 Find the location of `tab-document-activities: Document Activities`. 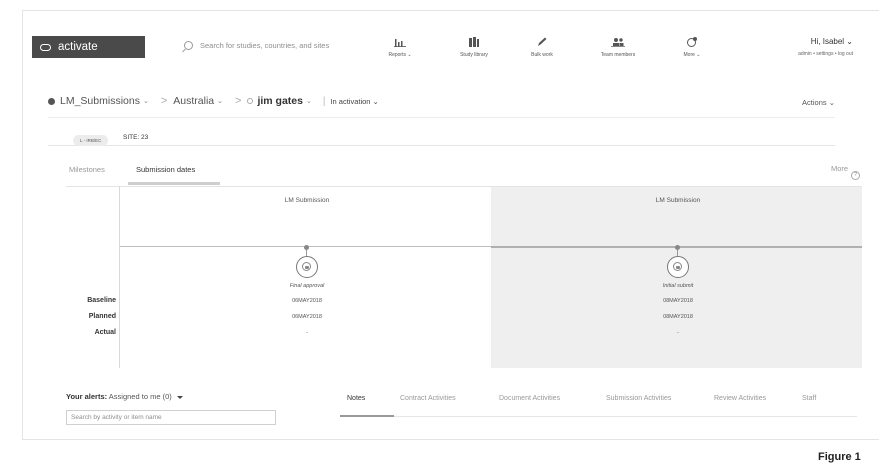

tab-document-activities: Document Activities is located at coordinates (529, 398).